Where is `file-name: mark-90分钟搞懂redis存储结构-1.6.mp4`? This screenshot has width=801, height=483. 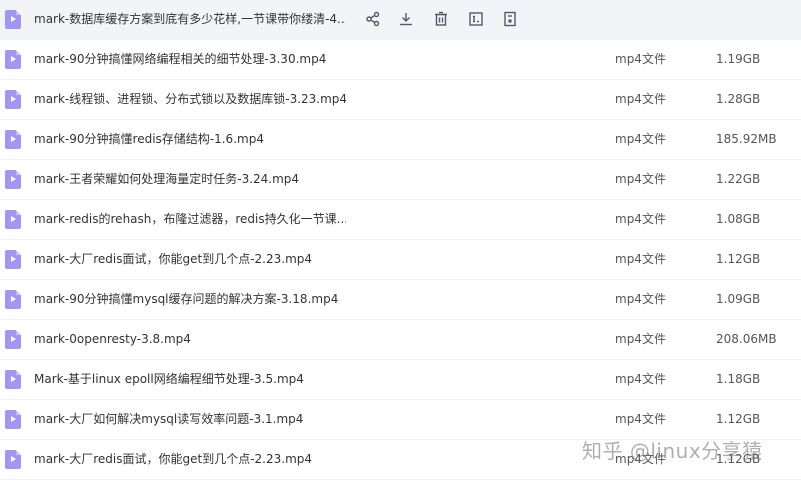
file-name: mark-90分钟搞懂redis存储结构-1.6.mp4 is located at coordinates (149, 139).